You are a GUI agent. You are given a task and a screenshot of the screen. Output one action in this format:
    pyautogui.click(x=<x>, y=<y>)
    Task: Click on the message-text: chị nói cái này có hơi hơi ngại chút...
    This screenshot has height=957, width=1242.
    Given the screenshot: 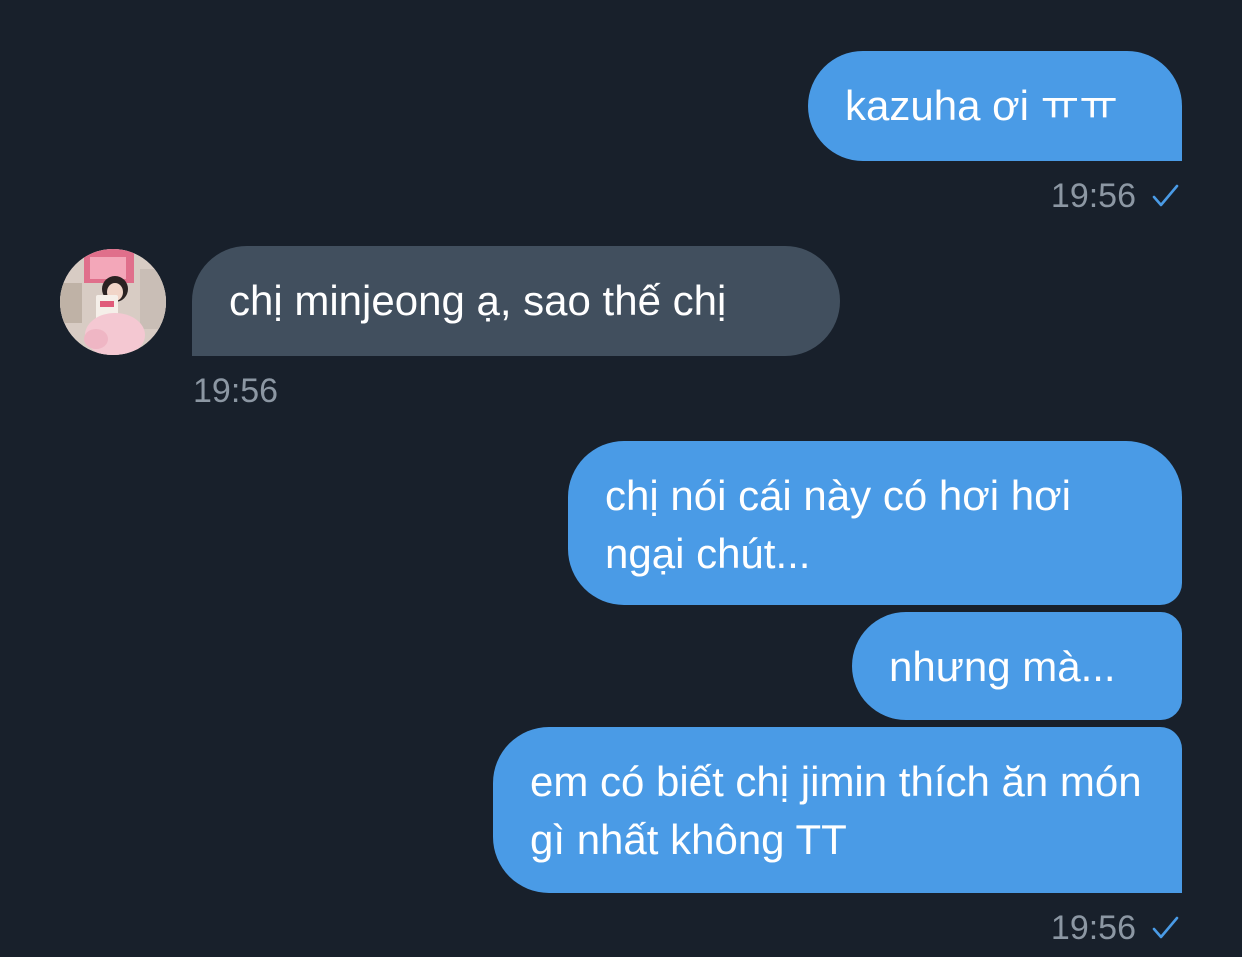 What is the action you would take?
    pyautogui.click(x=838, y=524)
    